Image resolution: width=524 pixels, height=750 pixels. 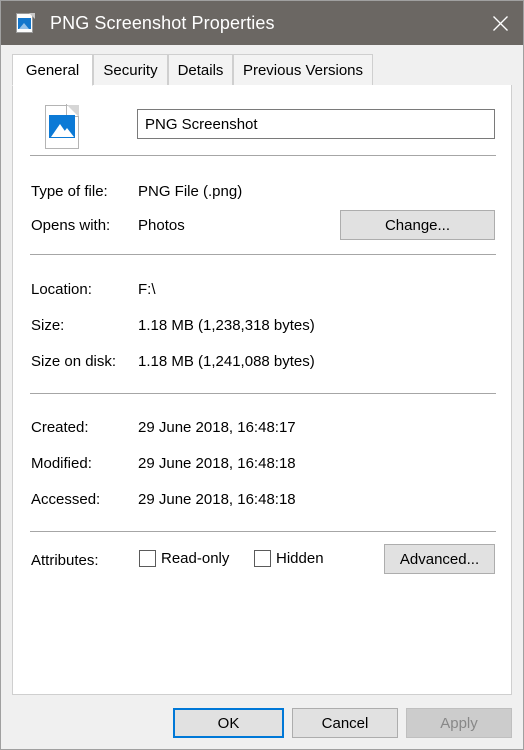 I want to click on type-of-file-label: Type of file:, so click(x=69, y=191).